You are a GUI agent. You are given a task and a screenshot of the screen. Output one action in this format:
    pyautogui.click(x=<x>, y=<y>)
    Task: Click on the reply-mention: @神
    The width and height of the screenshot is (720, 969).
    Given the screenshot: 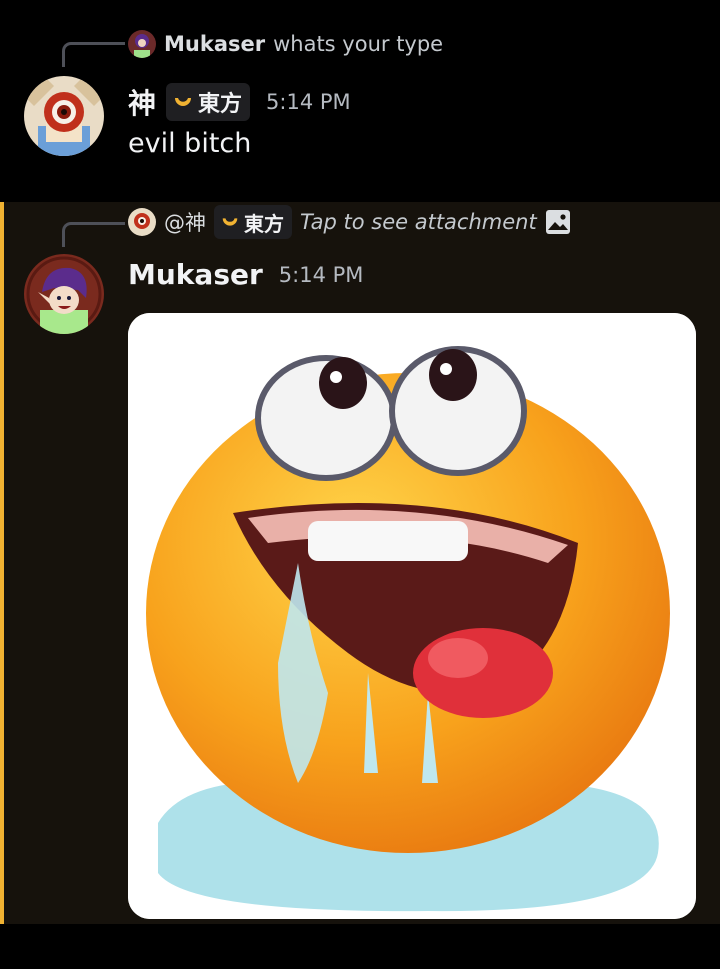 What is the action you would take?
    pyautogui.click(x=185, y=222)
    